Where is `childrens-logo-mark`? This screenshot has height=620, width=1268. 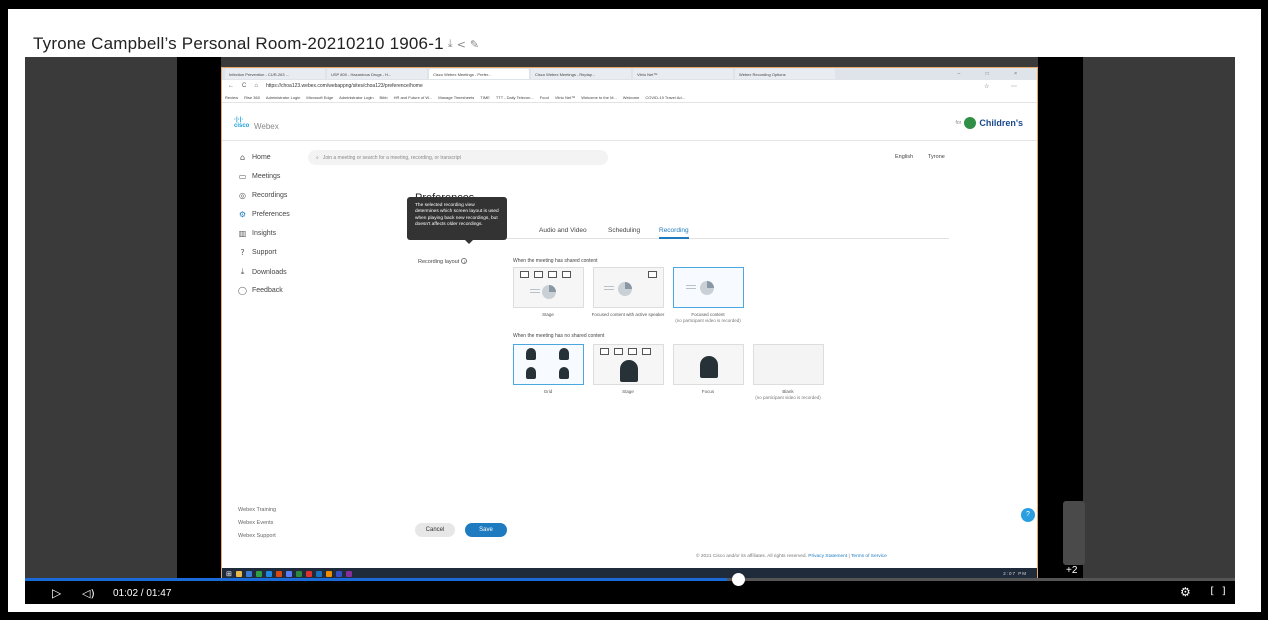
childrens-logo-mark is located at coordinates (970, 123).